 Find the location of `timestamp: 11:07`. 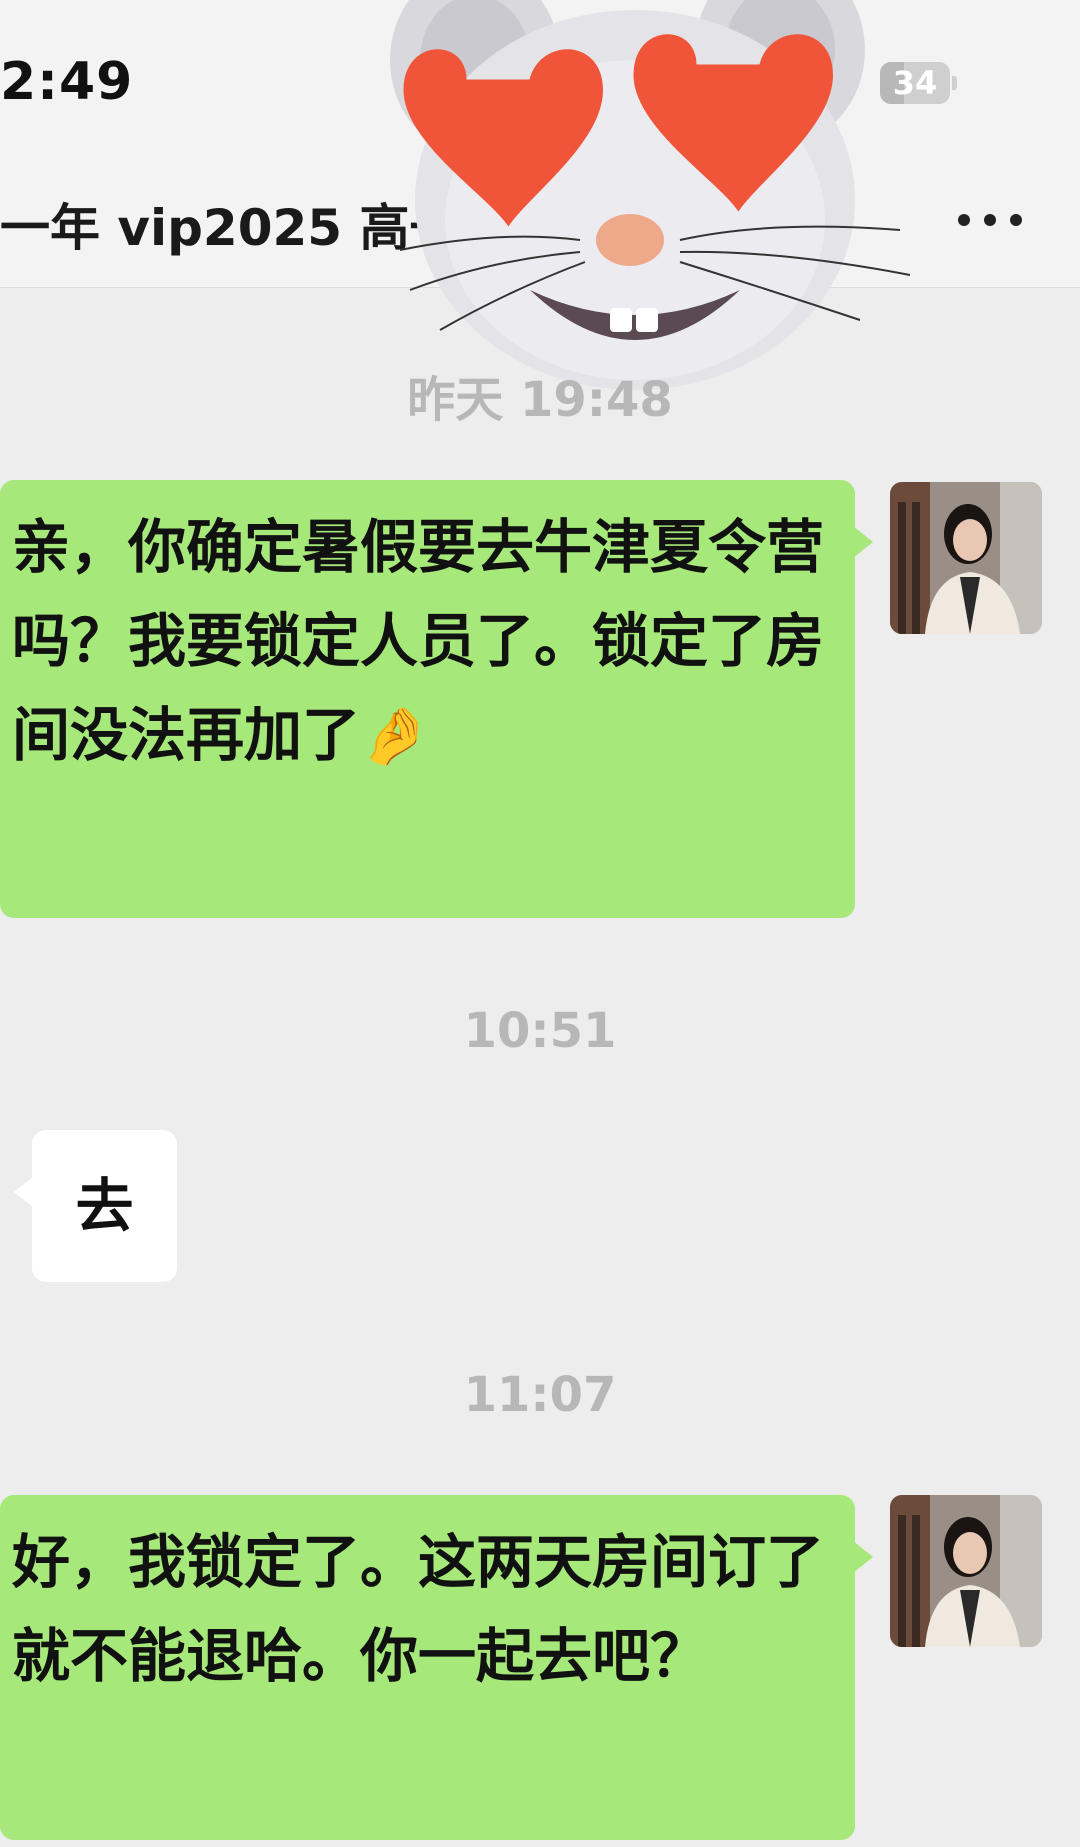

timestamp: 11:07 is located at coordinates (540, 1395).